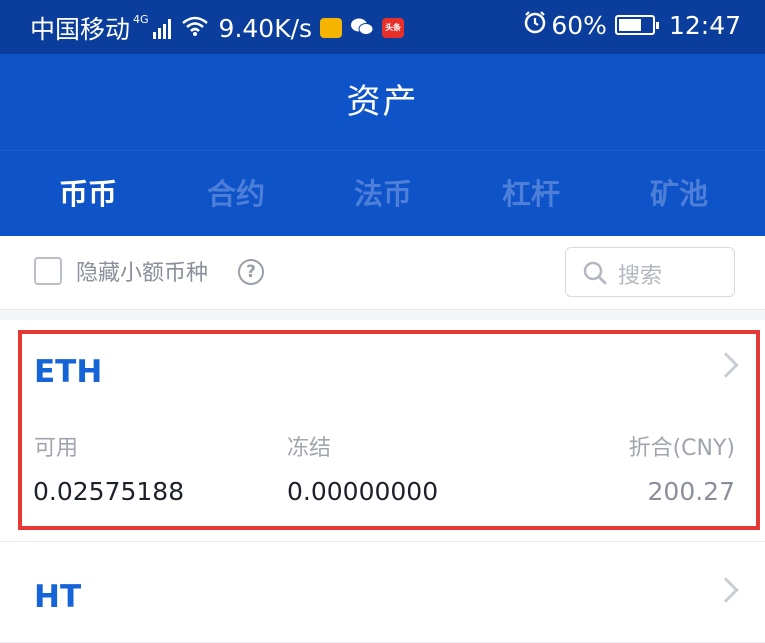 Image resolution: width=765 pixels, height=643 pixels. I want to click on filter-bar: 隐藏小额币种 ? 搜索, so click(382, 273).